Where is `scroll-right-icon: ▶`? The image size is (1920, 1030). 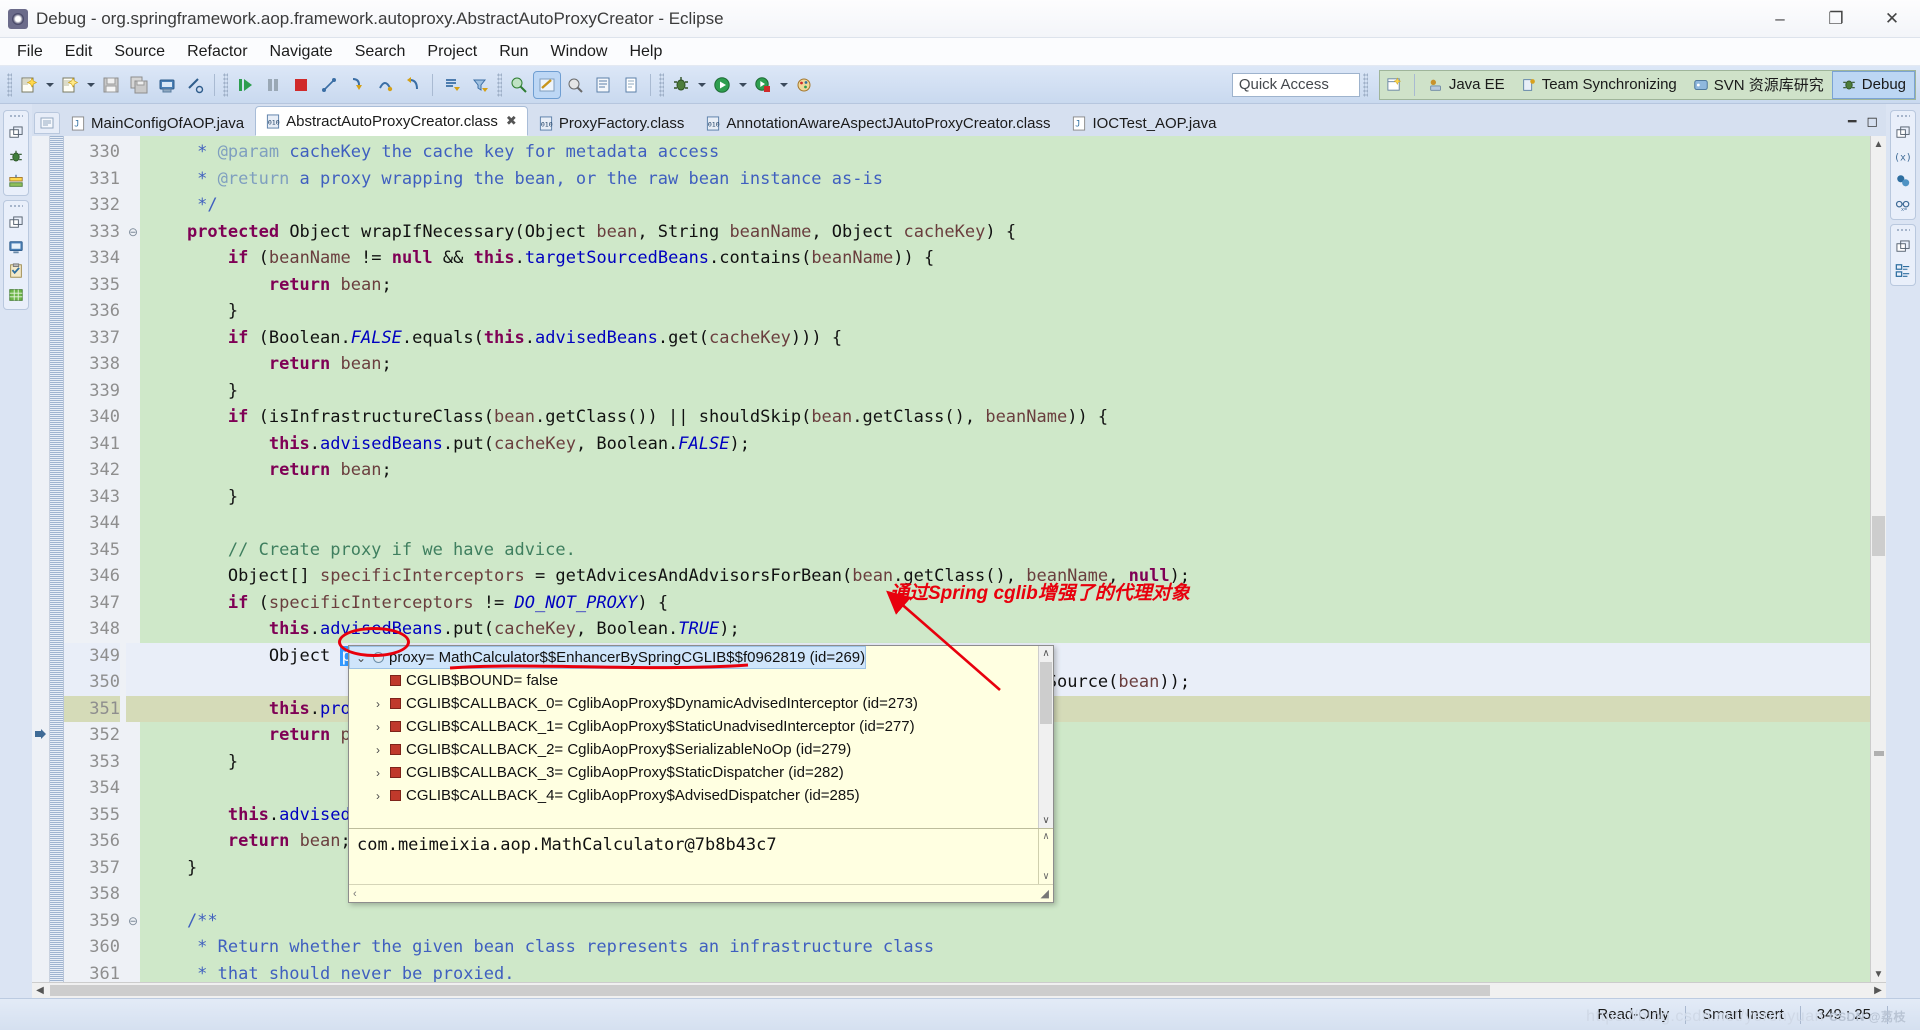 scroll-right-icon: ▶ is located at coordinates (1878, 990).